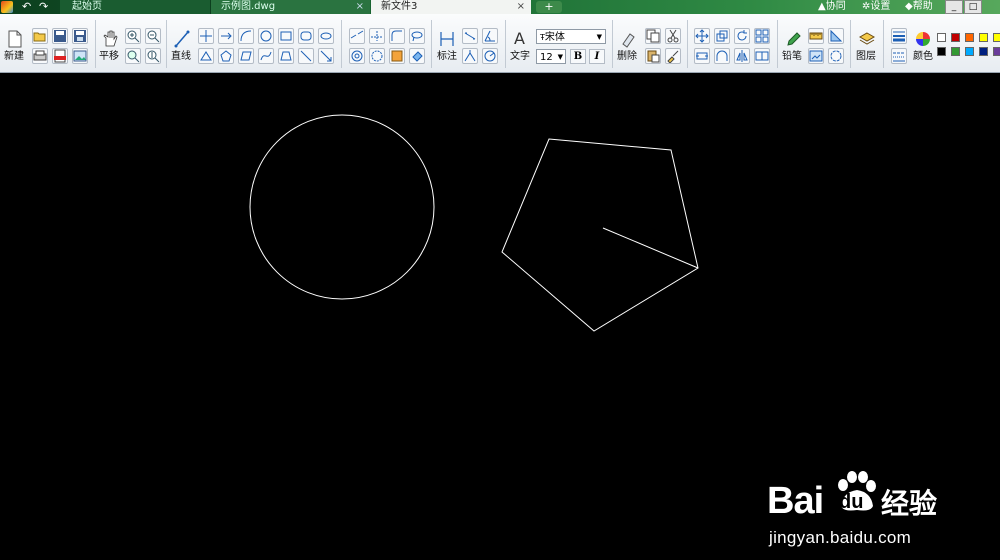  What do you see at coordinates (397, 36) in the screenshot?
I see `fillet-button` at bounding box center [397, 36].